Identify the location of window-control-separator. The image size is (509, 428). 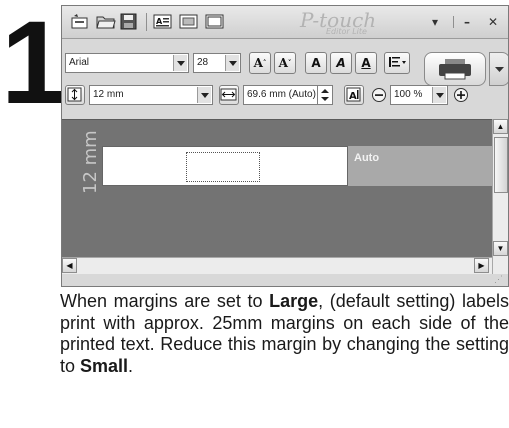
(453, 22).